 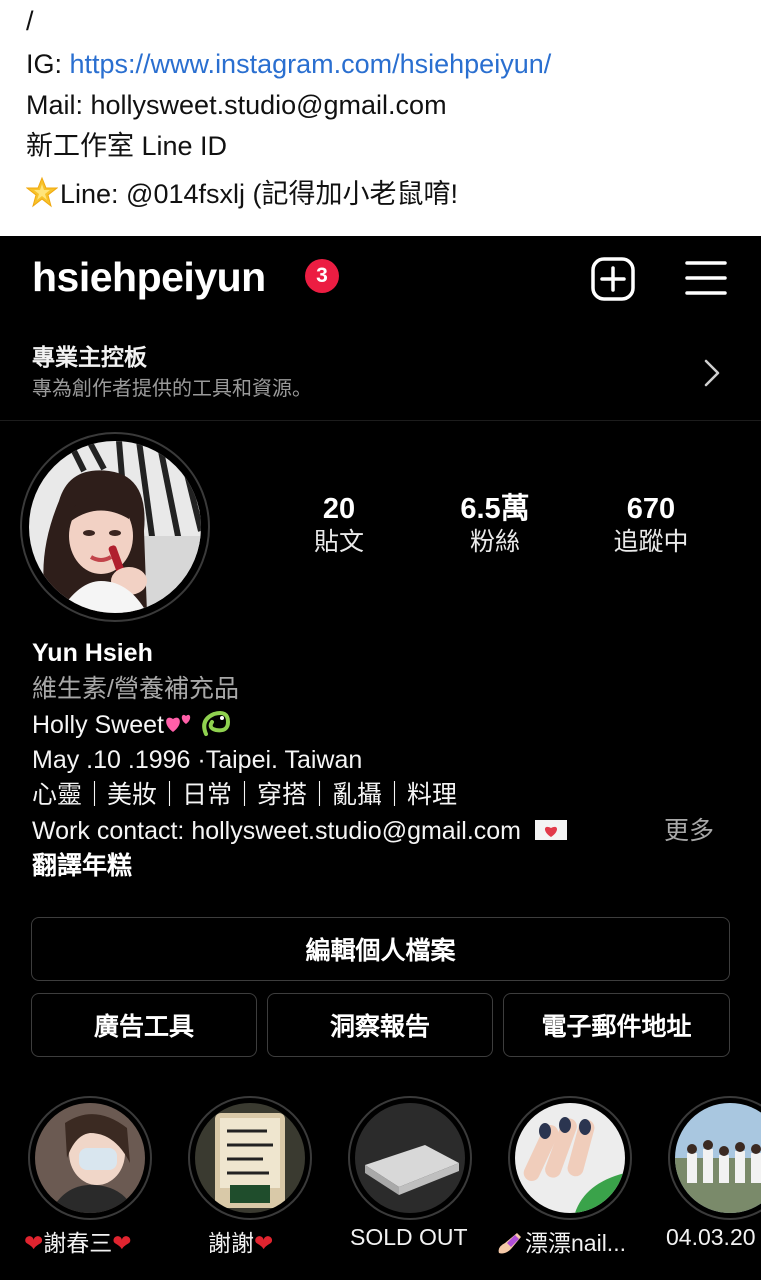 What do you see at coordinates (494, 542) in the screenshot?
I see `followers-label: 粉絲` at bounding box center [494, 542].